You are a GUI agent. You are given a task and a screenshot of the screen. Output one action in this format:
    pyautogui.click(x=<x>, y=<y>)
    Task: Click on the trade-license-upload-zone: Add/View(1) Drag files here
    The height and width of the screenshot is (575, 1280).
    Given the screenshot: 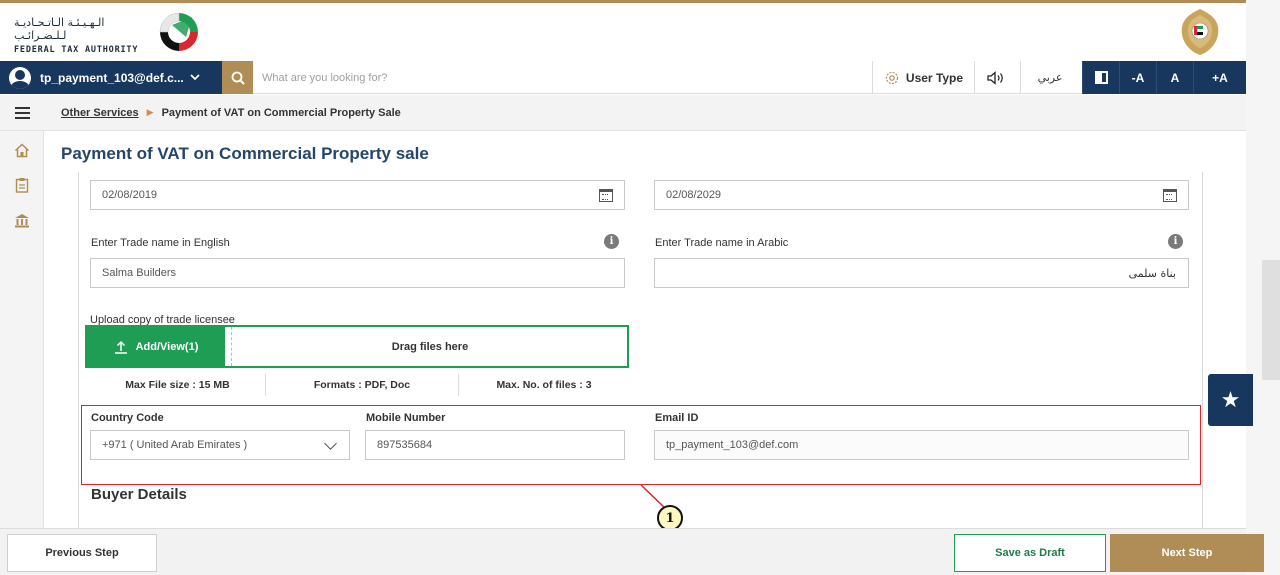 What is the action you would take?
    pyautogui.click(x=357, y=346)
    